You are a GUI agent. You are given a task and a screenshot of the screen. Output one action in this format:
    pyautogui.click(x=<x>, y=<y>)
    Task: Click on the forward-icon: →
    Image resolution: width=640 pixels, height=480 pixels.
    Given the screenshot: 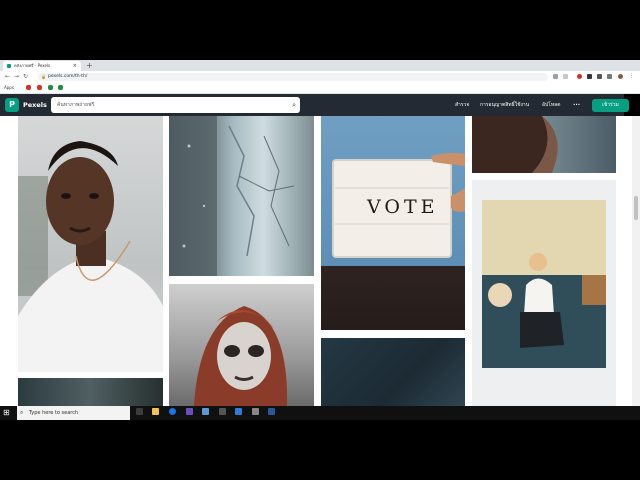 What is the action you would take?
    pyautogui.click(x=16, y=77)
    